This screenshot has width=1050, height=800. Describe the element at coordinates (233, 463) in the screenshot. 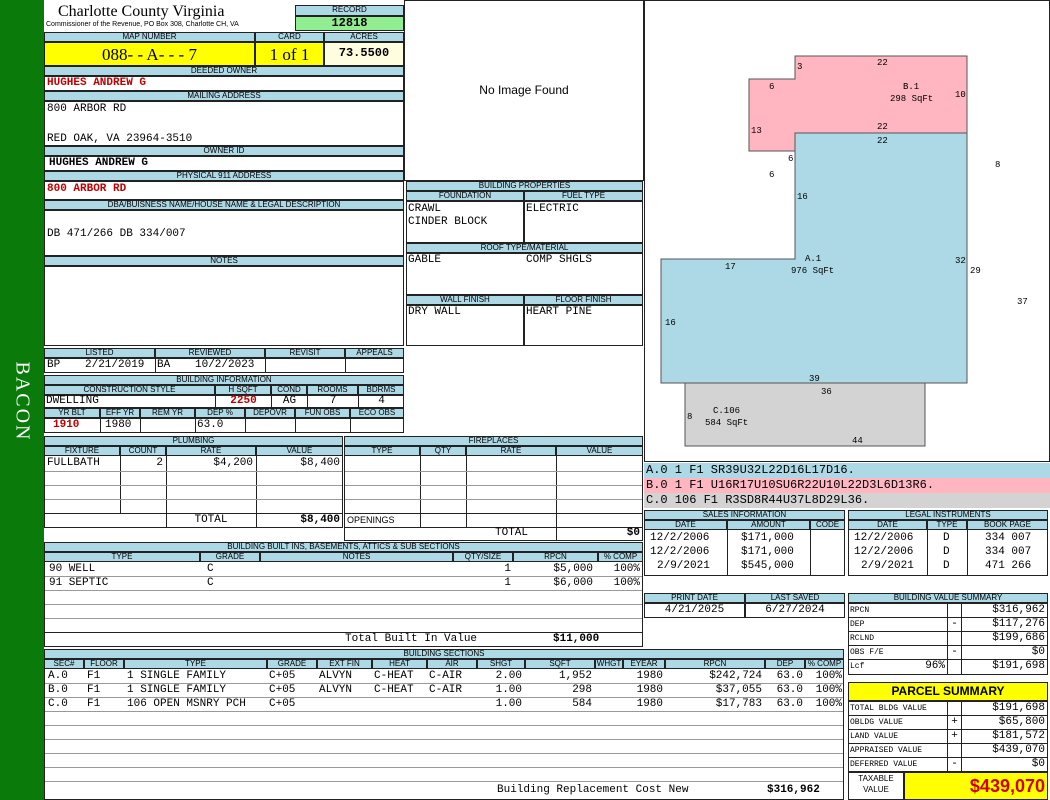

I see `plumbing-rate: $4,200` at that location.